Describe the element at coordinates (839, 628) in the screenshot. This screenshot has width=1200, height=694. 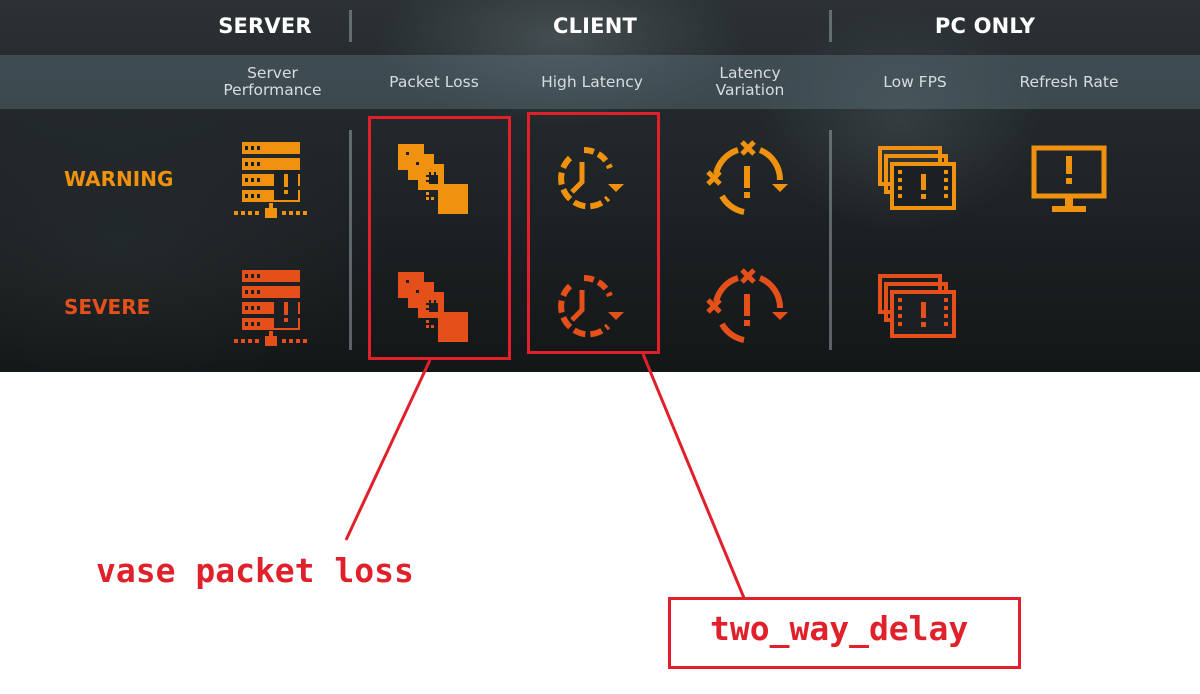
I see `annotation-latency-text: two_way_delay` at that location.